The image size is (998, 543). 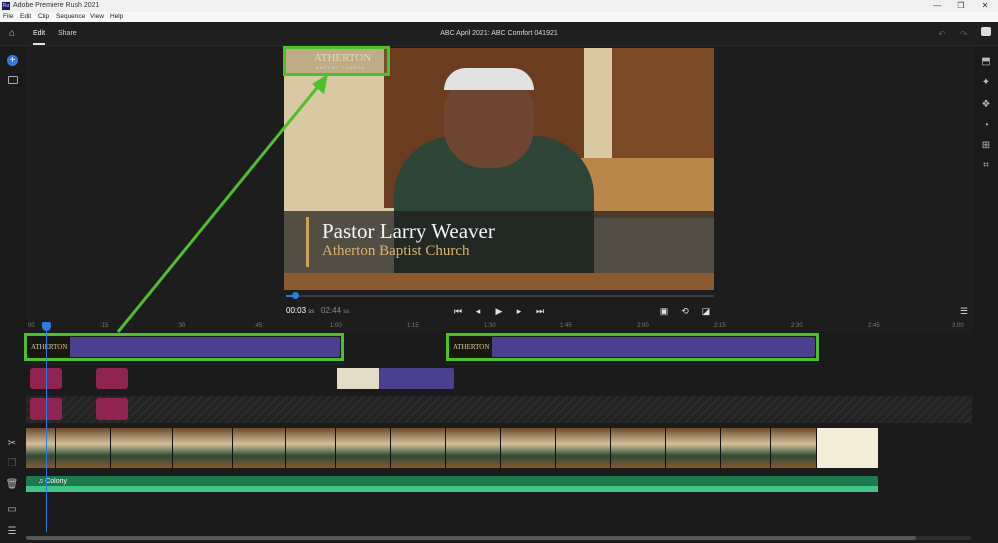 I want to click on menu-help: Help, so click(x=116, y=17).